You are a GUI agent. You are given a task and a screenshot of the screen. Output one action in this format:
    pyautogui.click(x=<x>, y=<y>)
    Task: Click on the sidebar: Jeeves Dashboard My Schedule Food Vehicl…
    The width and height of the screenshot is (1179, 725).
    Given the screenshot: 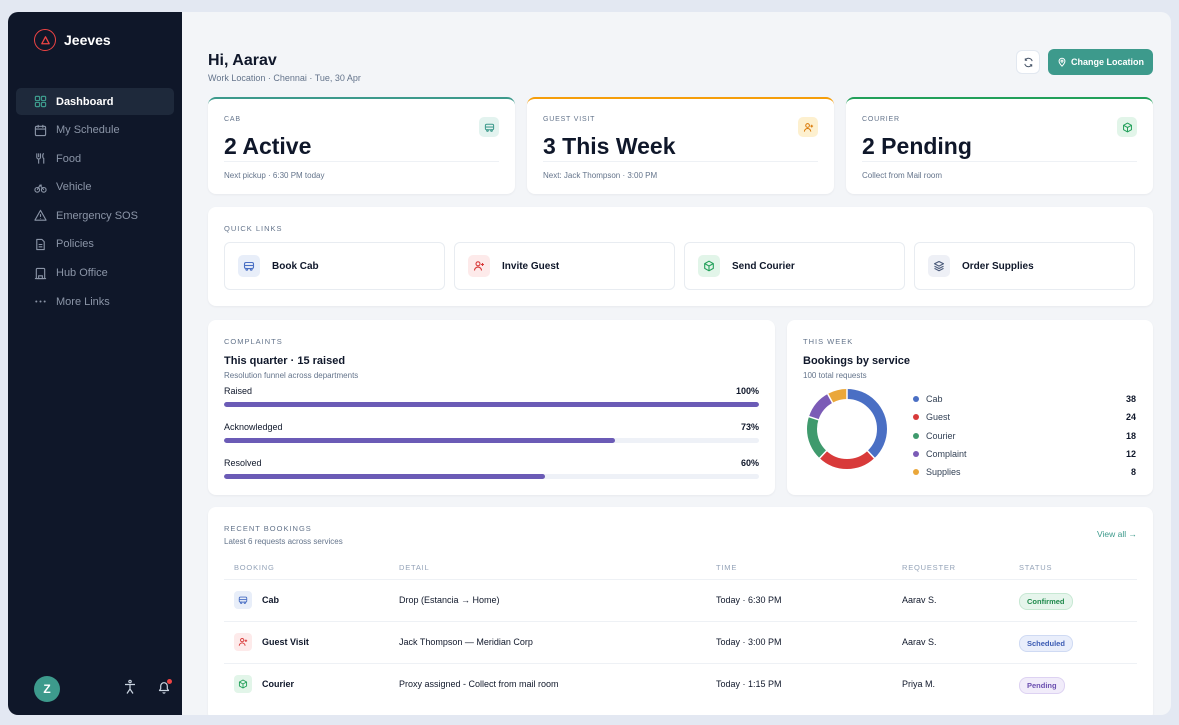 What is the action you would take?
    pyautogui.click(x=95, y=363)
    